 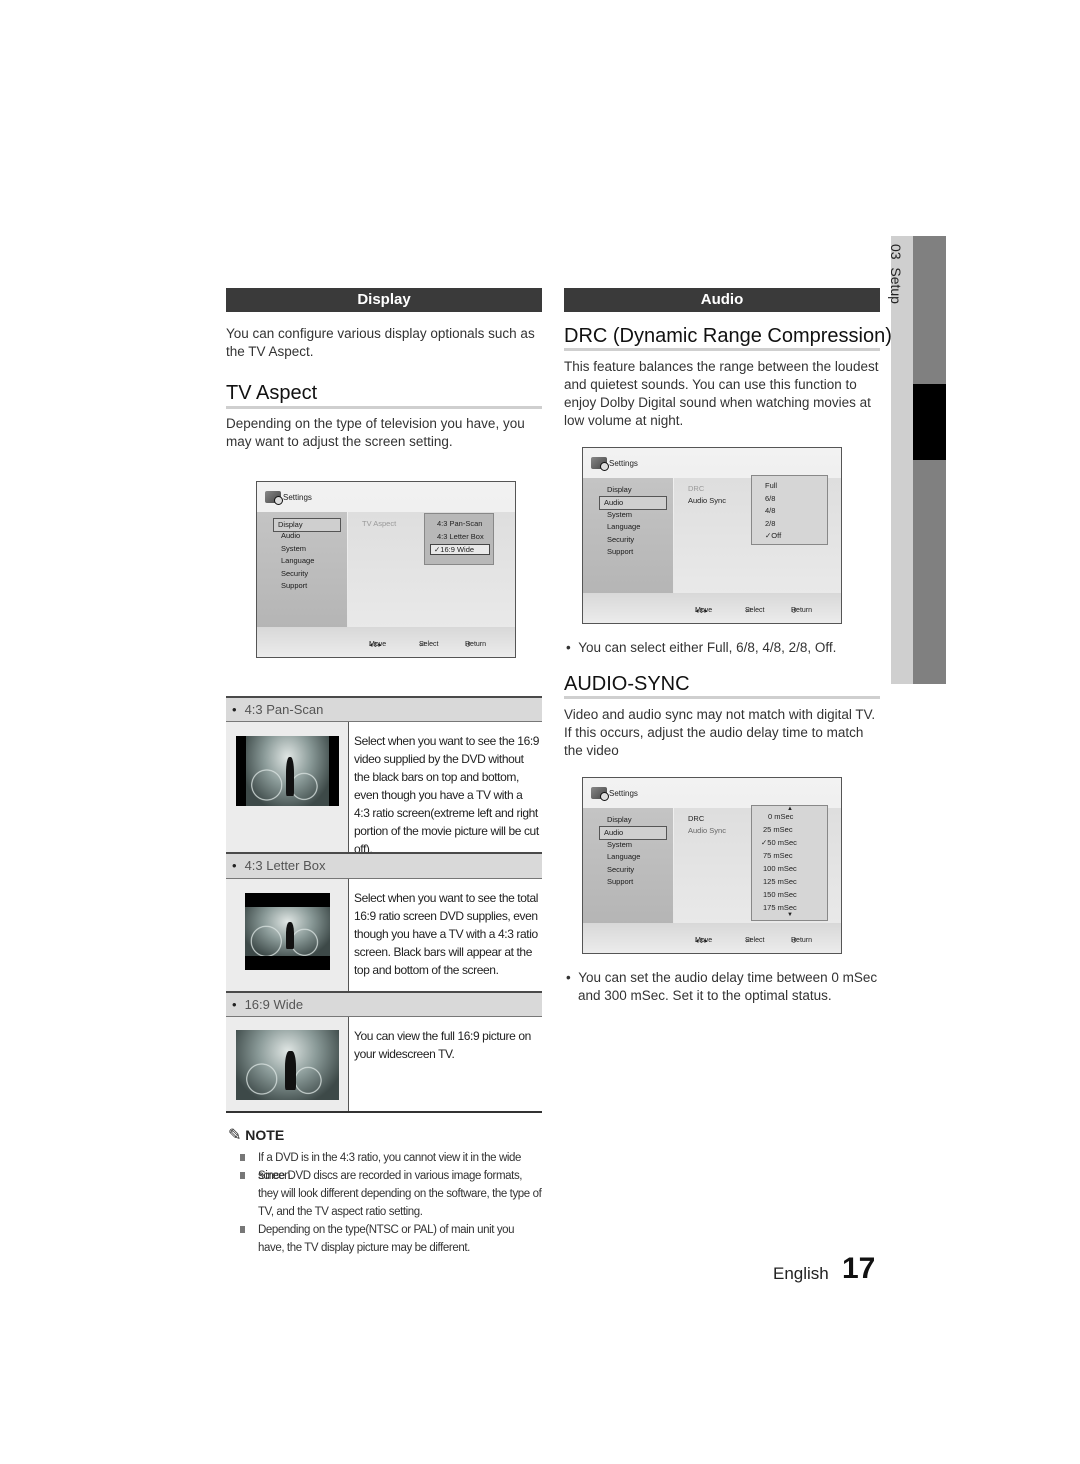 I want to click on popup-option-selected: ✓Off, so click(x=773, y=535).